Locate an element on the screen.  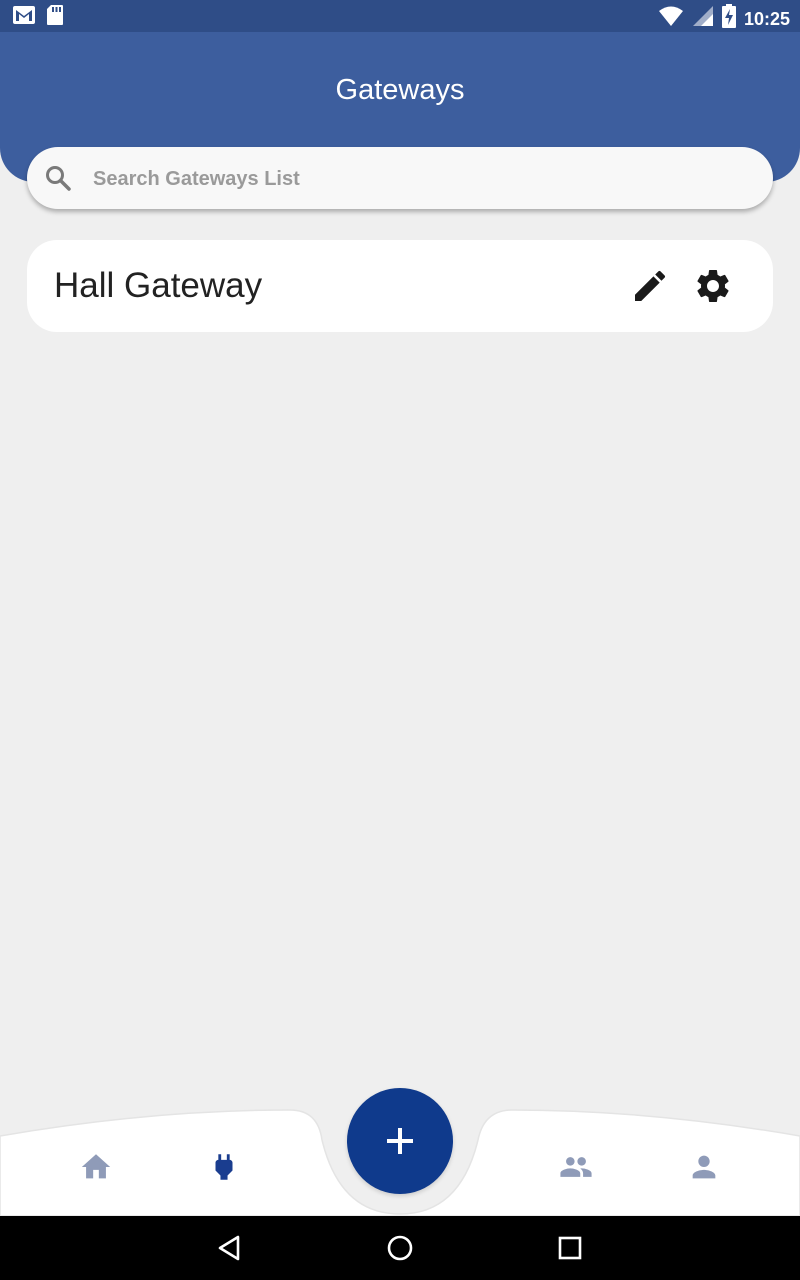
nav-profile is located at coordinates (704, 1167).